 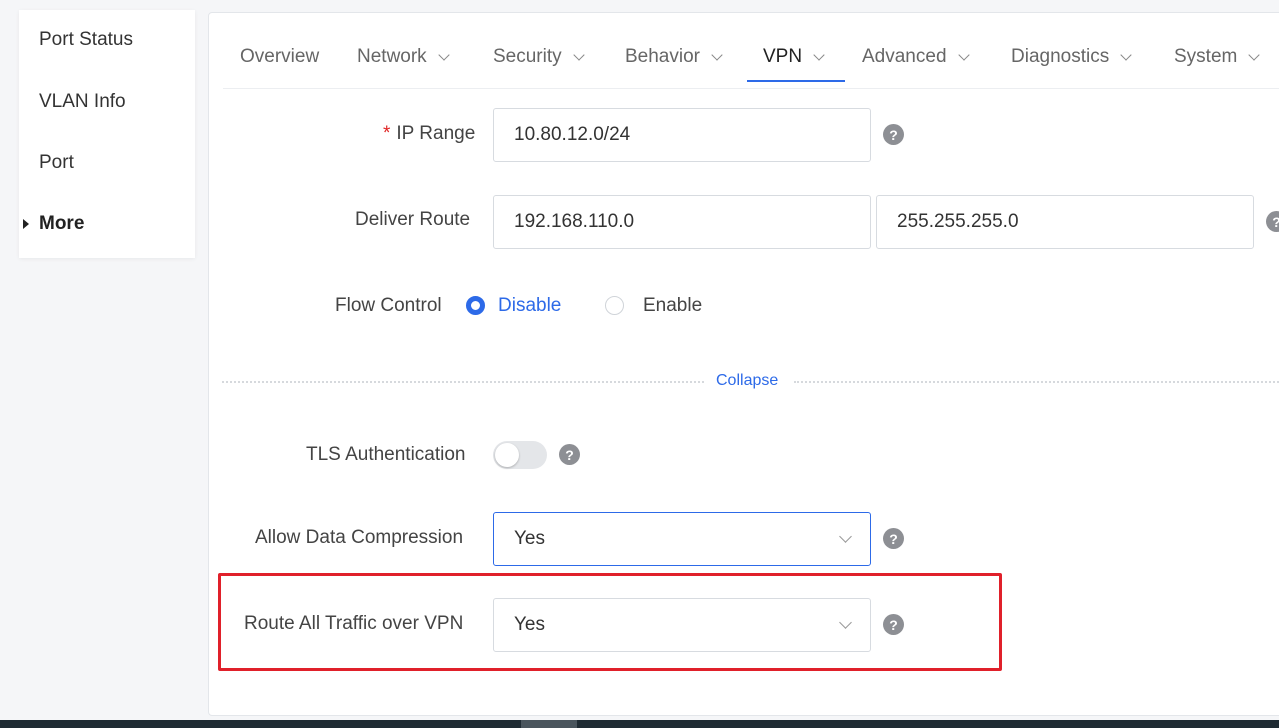 What do you see at coordinates (574, 221) in the screenshot?
I see `deliver-route-network-value: 192.168.110.0` at bounding box center [574, 221].